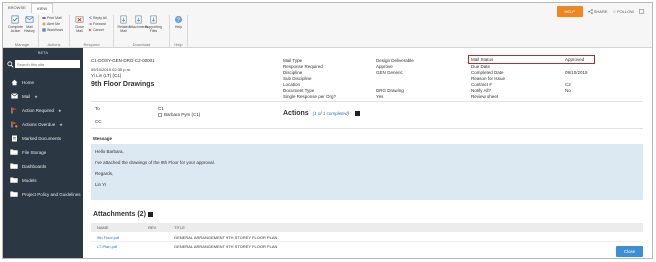 The height and width of the screenshot is (262, 656). Describe the element at coordinates (90, 23) in the screenshot. I see `forward-icon` at that location.